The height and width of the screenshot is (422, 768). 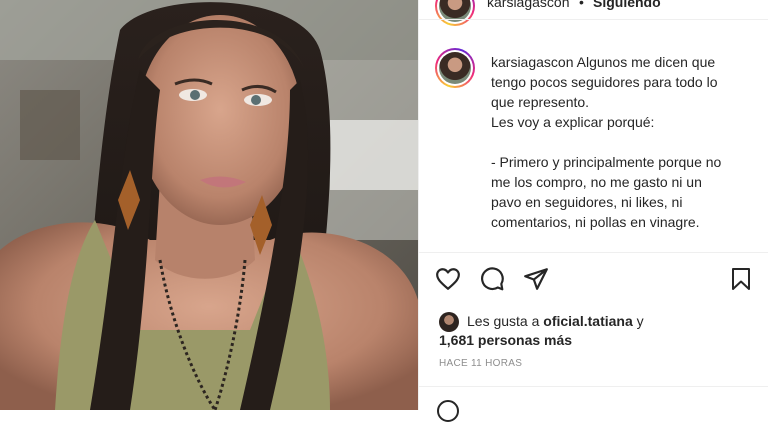 What do you see at coordinates (540, 102) in the screenshot?
I see `caption-line: que represento.` at bounding box center [540, 102].